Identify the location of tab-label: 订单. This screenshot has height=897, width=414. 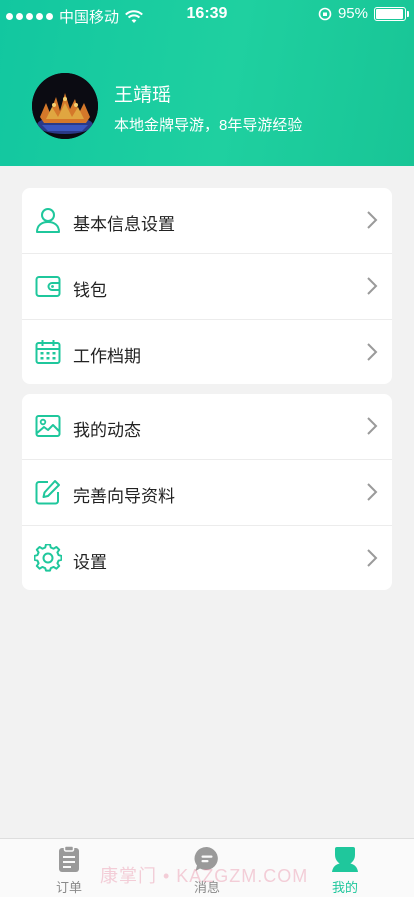
(68, 887).